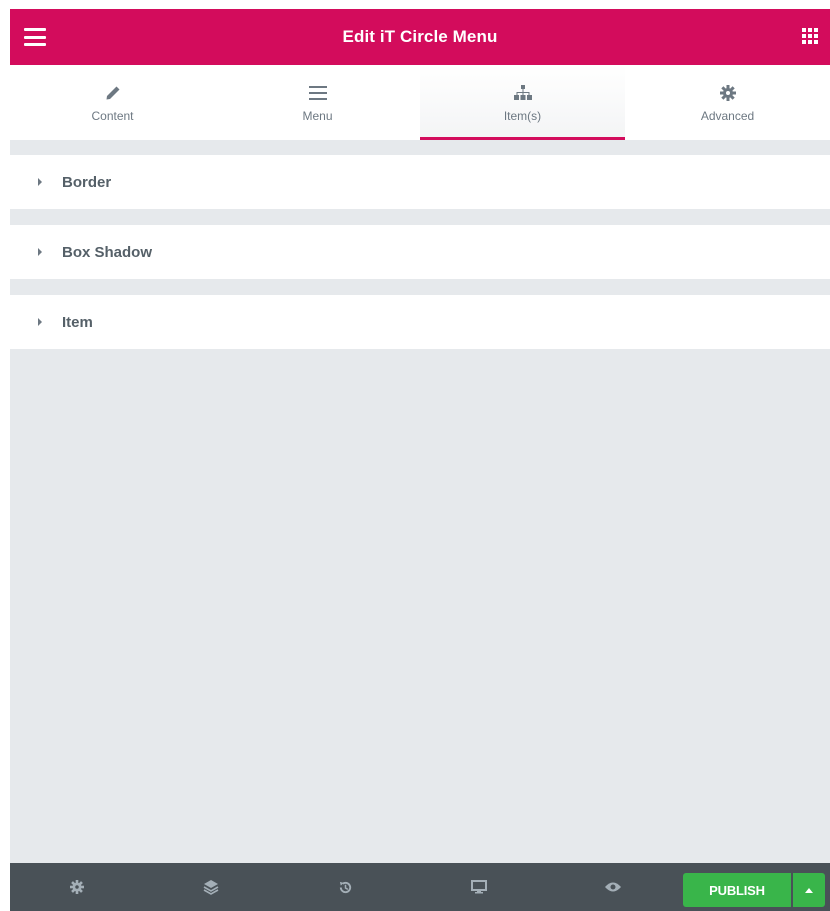 Image resolution: width=830 pixels, height=911 pixels. Describe the element at coordinates (87, 182) in the screenshot. I see `section-label: Border` at that location.